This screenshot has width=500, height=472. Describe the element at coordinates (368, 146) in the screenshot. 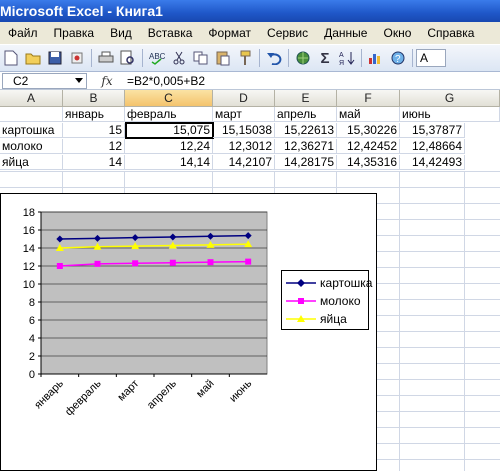

I see `cell-f3: 12,42452` at that location.